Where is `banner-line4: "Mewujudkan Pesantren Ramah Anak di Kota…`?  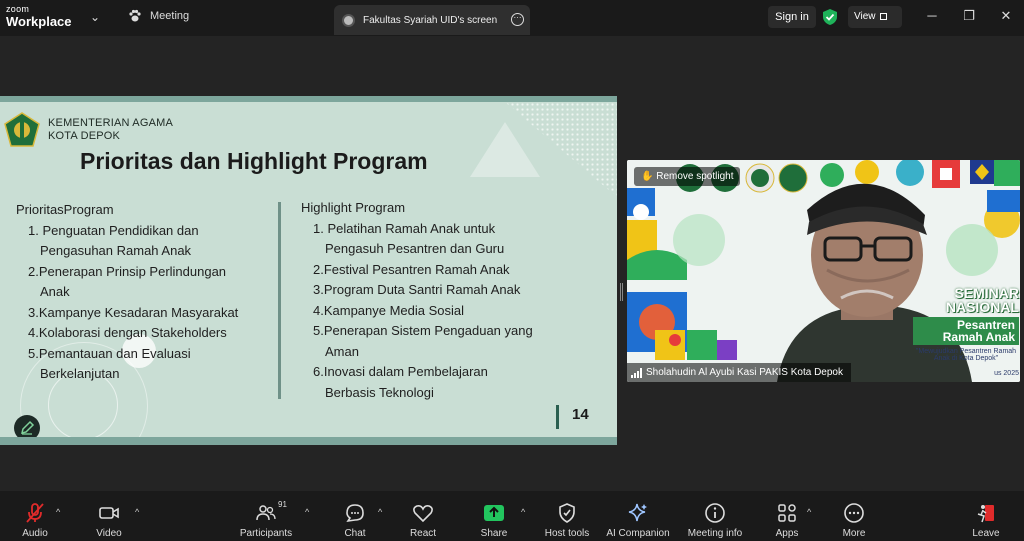
banner-line4: "Mewujudkan Pesantren Ramah Anak di Kota… is located at coordinates (966, 355).